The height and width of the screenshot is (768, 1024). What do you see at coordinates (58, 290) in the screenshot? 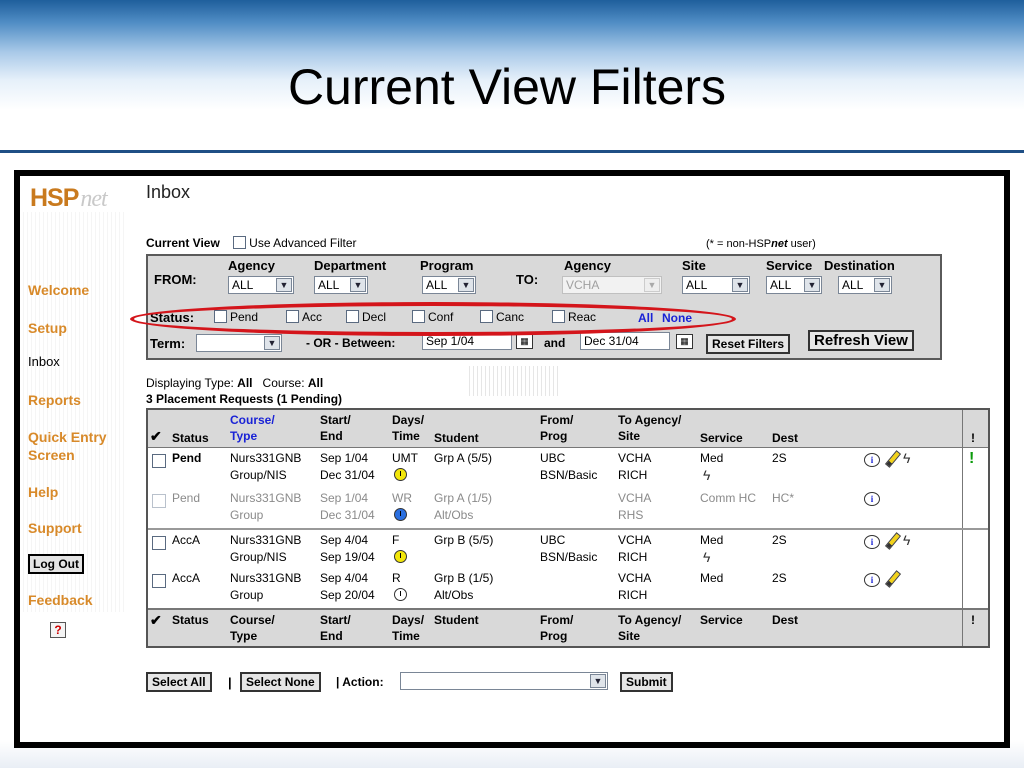
I see `nav-welcome: Welcome` at bounding box center [58, 290].